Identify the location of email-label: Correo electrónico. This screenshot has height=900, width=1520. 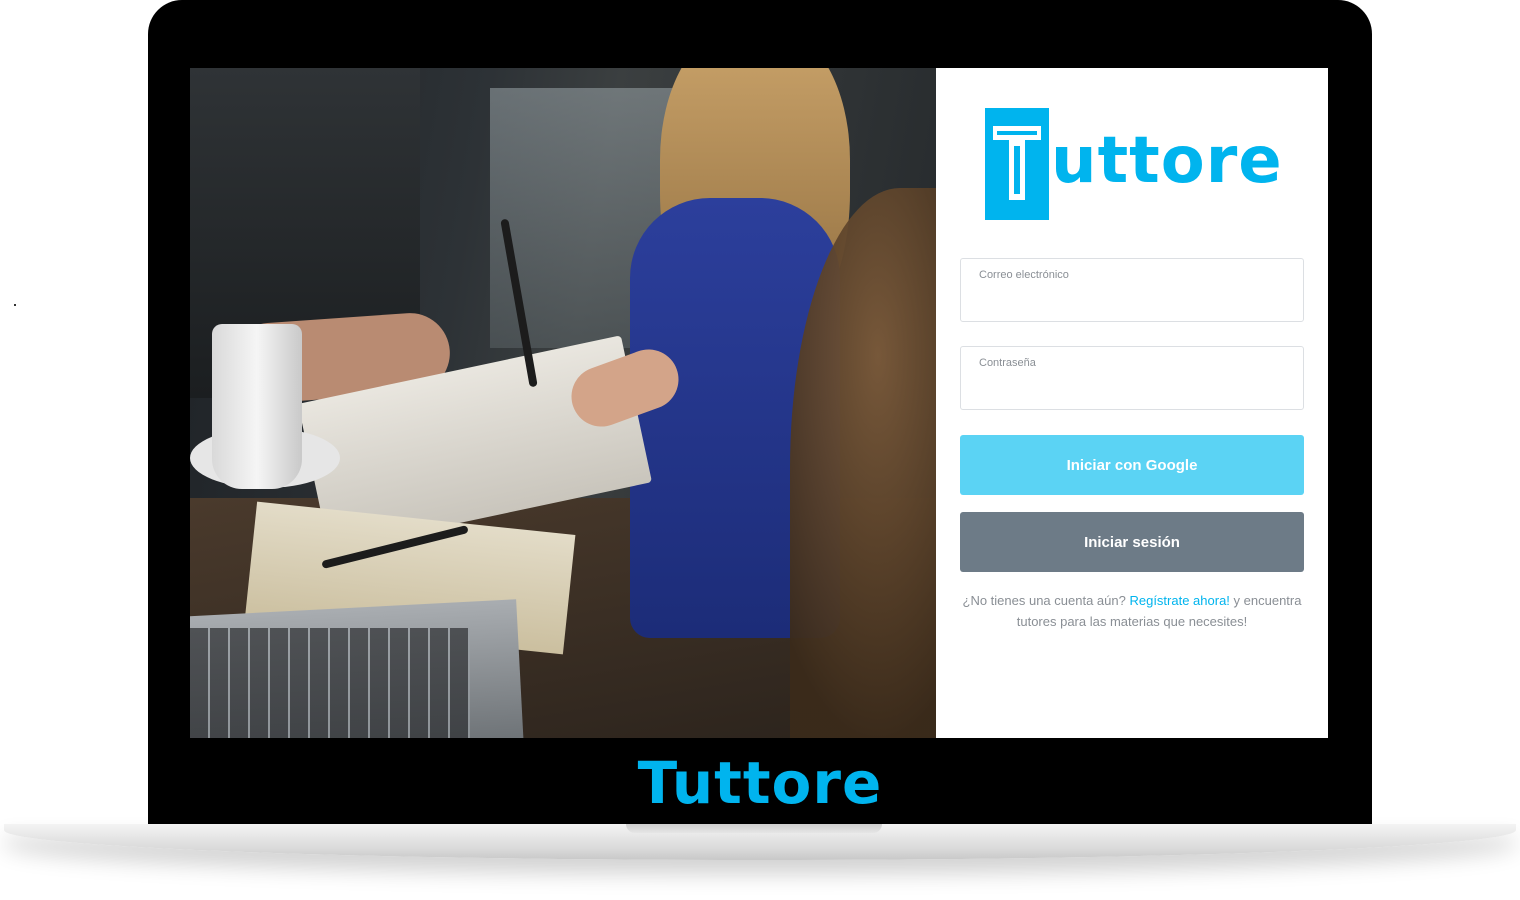
(1024, 275).